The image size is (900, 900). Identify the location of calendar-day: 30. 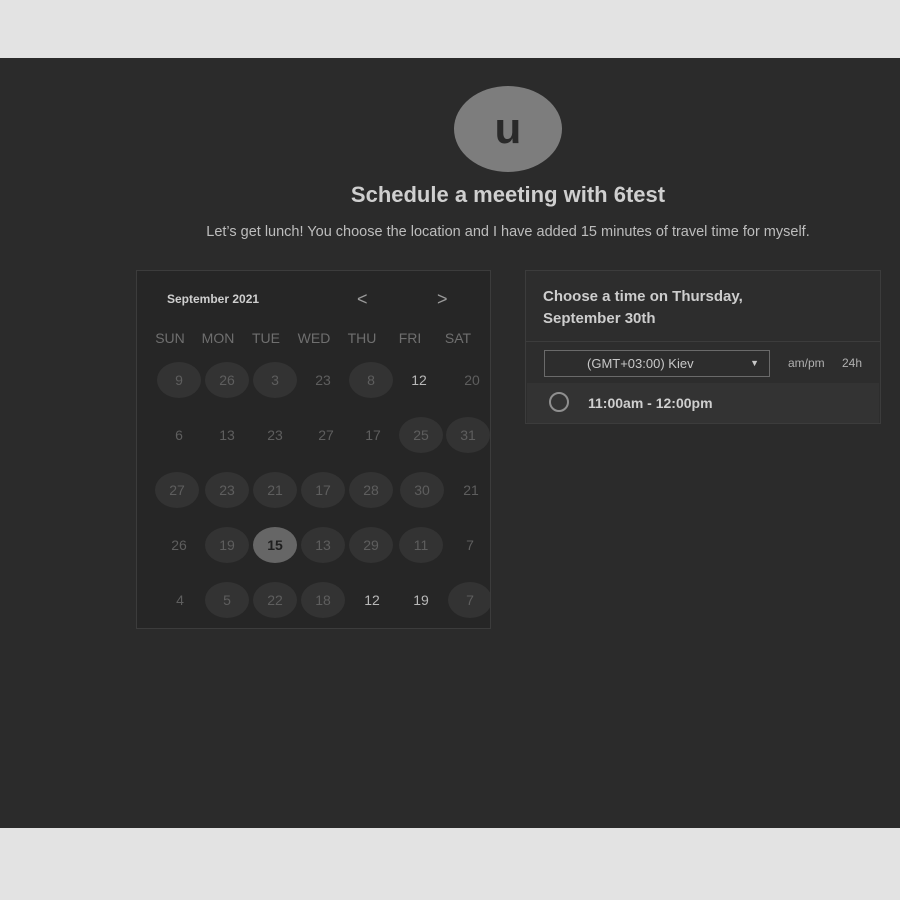
(422, 490).